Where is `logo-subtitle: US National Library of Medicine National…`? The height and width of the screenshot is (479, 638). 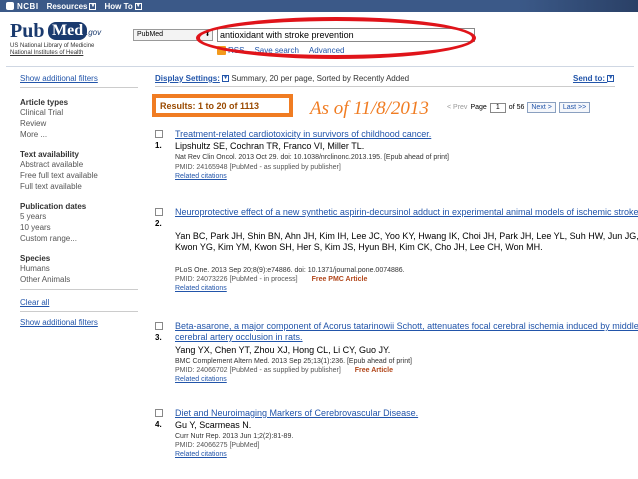 logo-subtitle: US National Library of Medicine National… is located at coordinates (52, 50).